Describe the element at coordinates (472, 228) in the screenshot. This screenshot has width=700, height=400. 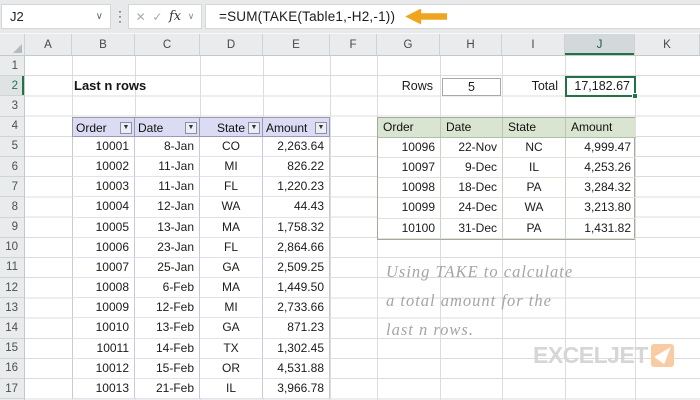
I see `table-cell: 31-Dec` at that location.